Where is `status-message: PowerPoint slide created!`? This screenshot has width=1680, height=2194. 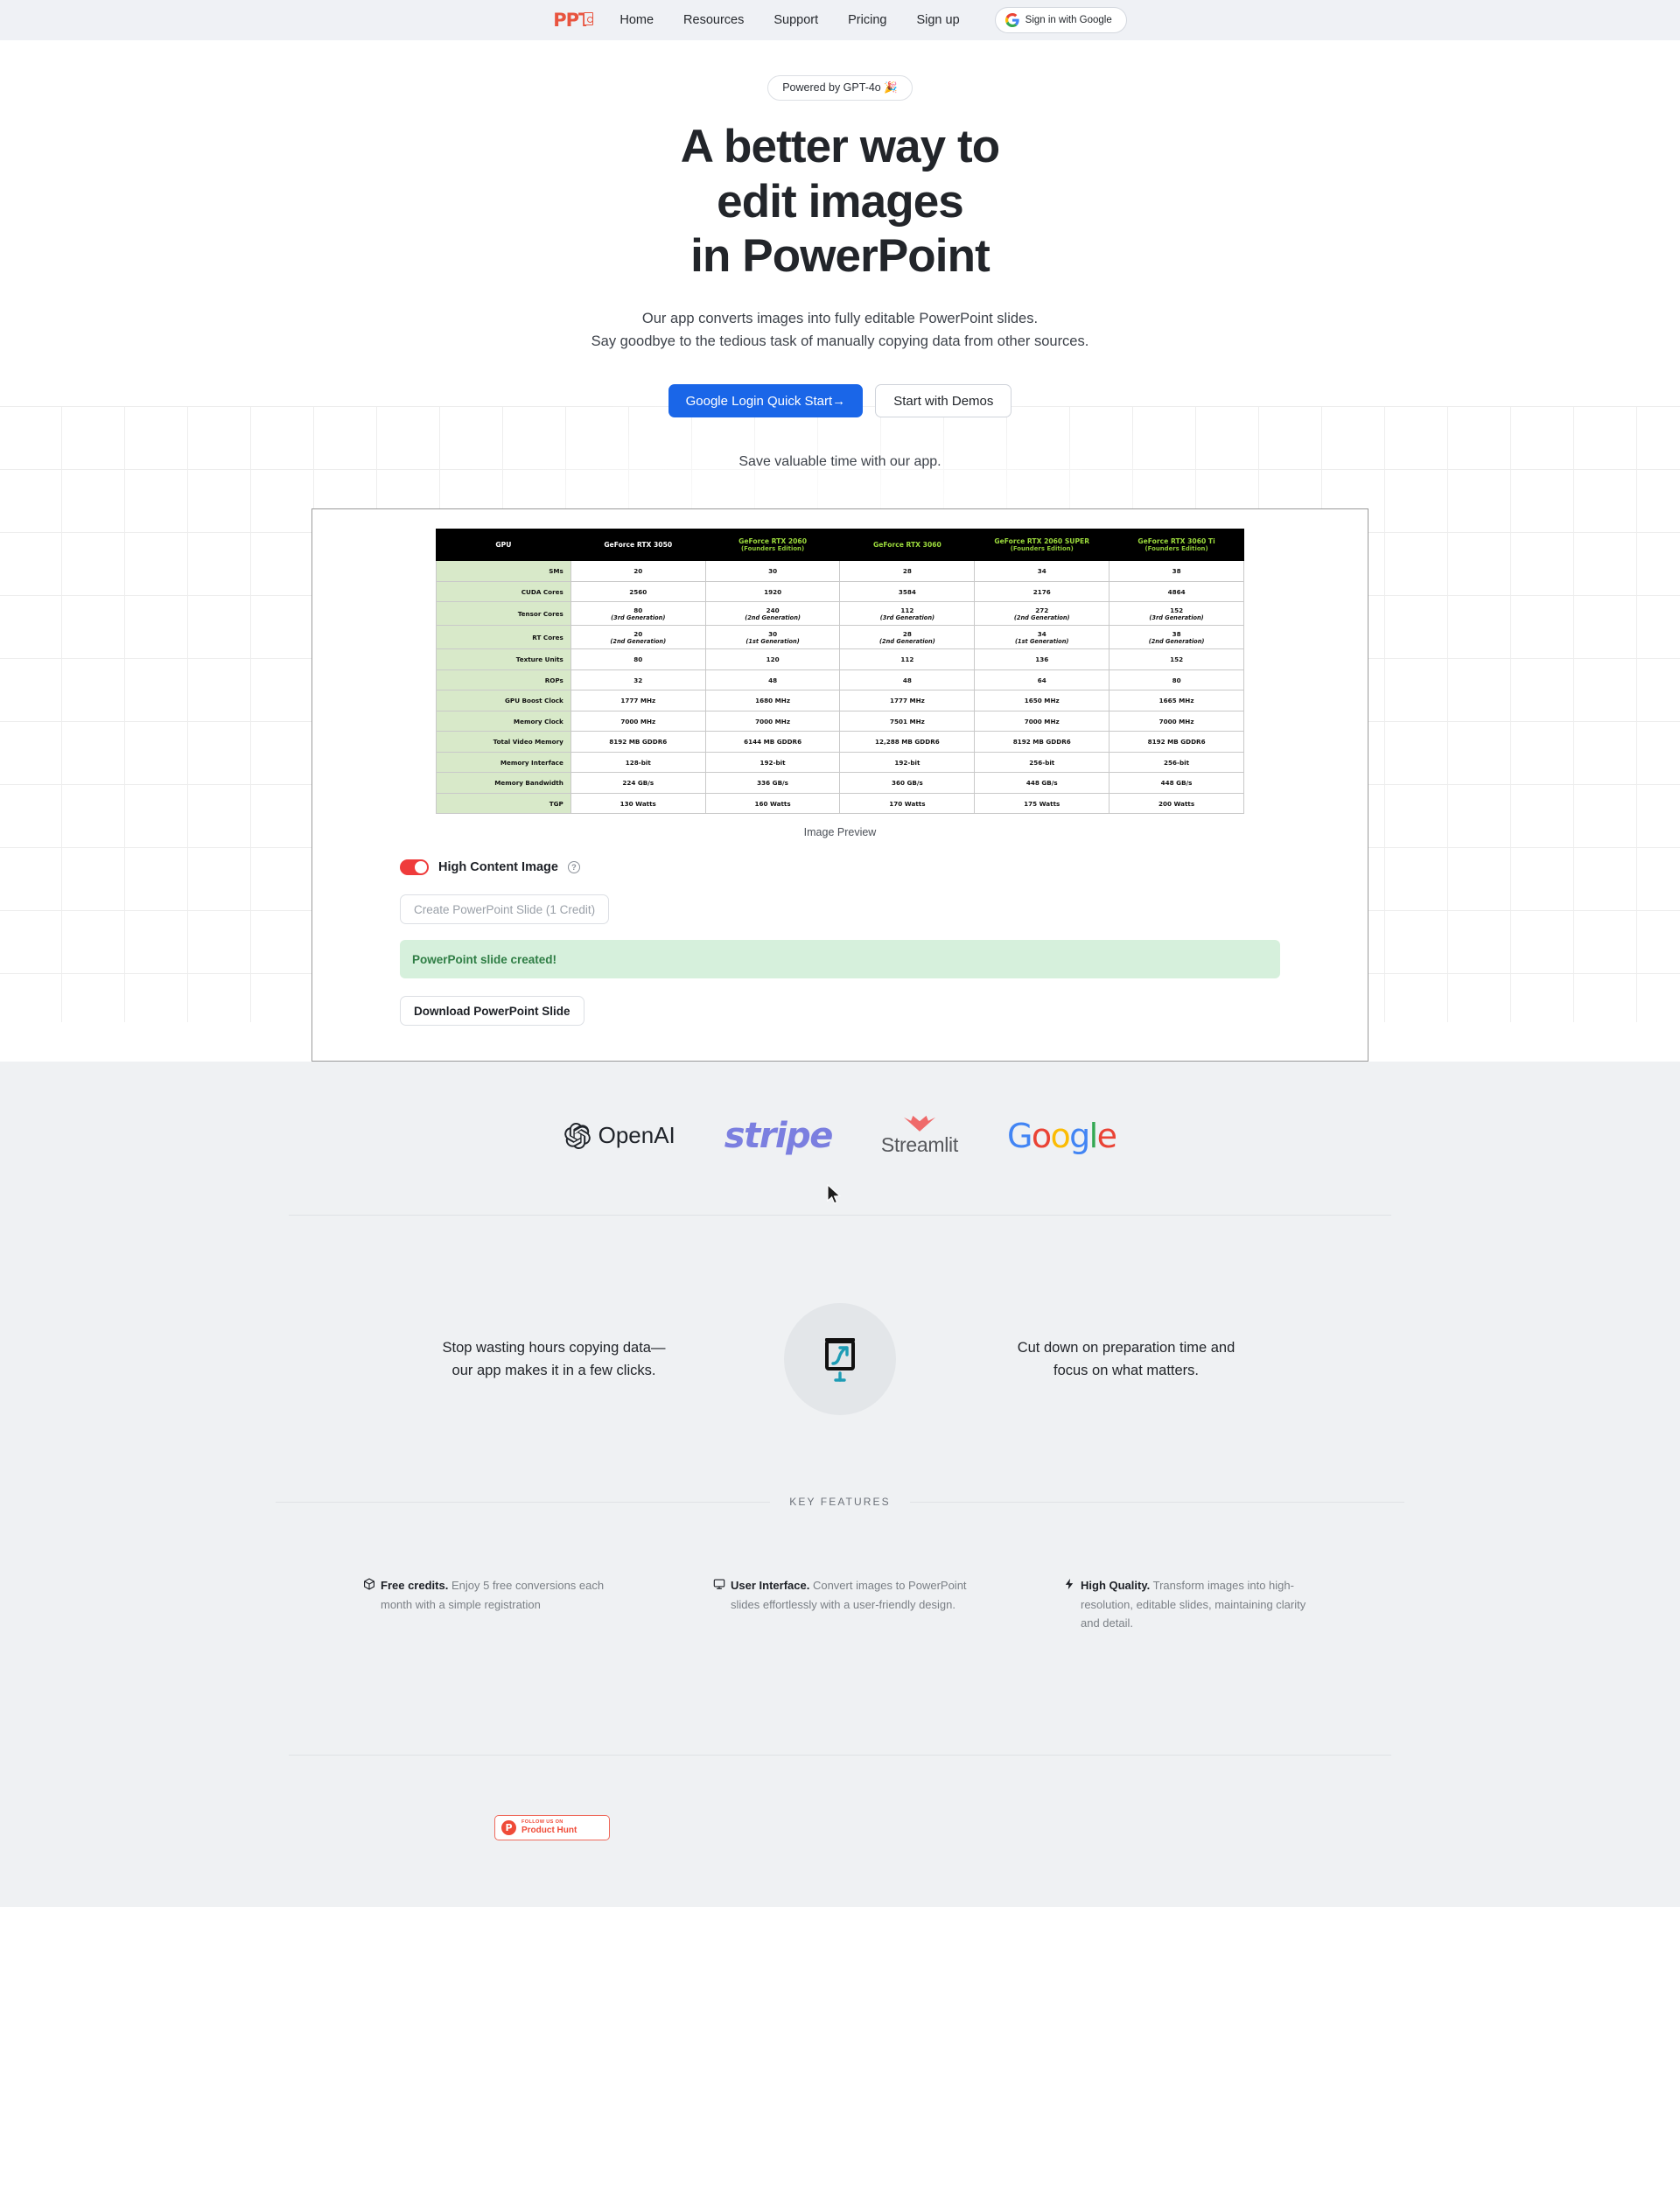 status-message: PowerPoint slide created! is located at coordinates (484, 959).